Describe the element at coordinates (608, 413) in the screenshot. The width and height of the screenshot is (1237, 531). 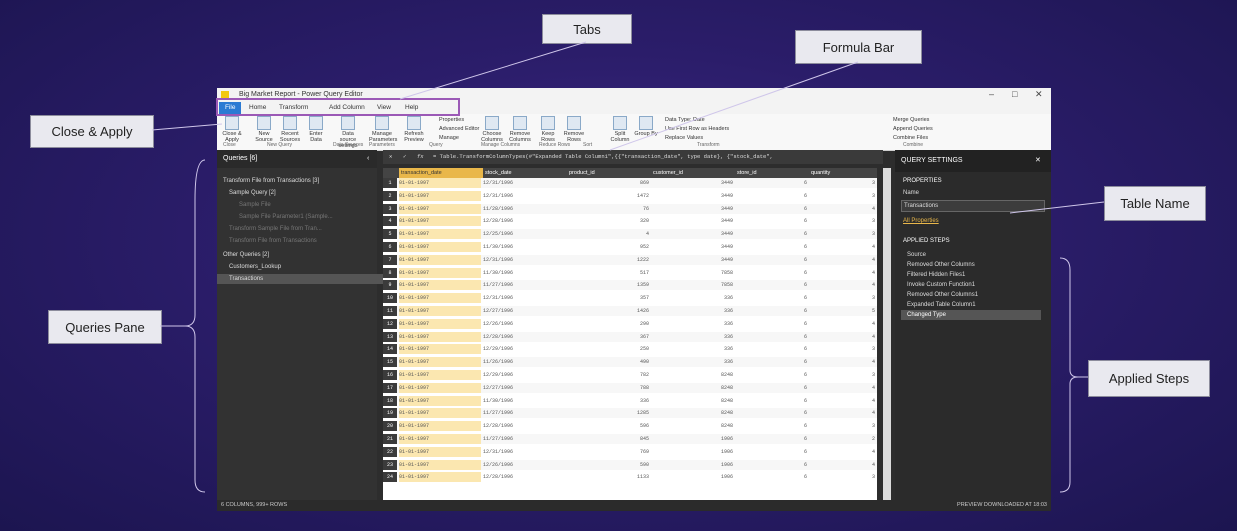
I see `table-cell: 1285` at that location.